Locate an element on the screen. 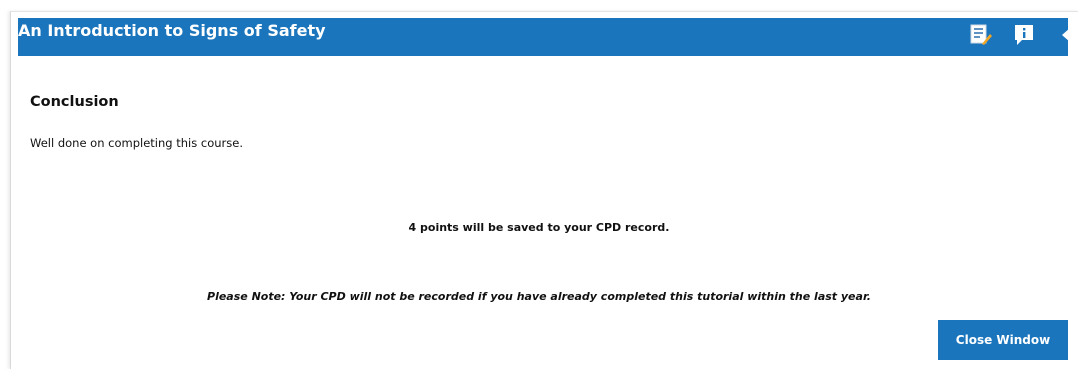 Image resolution: width=1078 pixels, height=369 pixels. course-title: An Introduction to Signs of Safety is located at coordinates (172, 30).